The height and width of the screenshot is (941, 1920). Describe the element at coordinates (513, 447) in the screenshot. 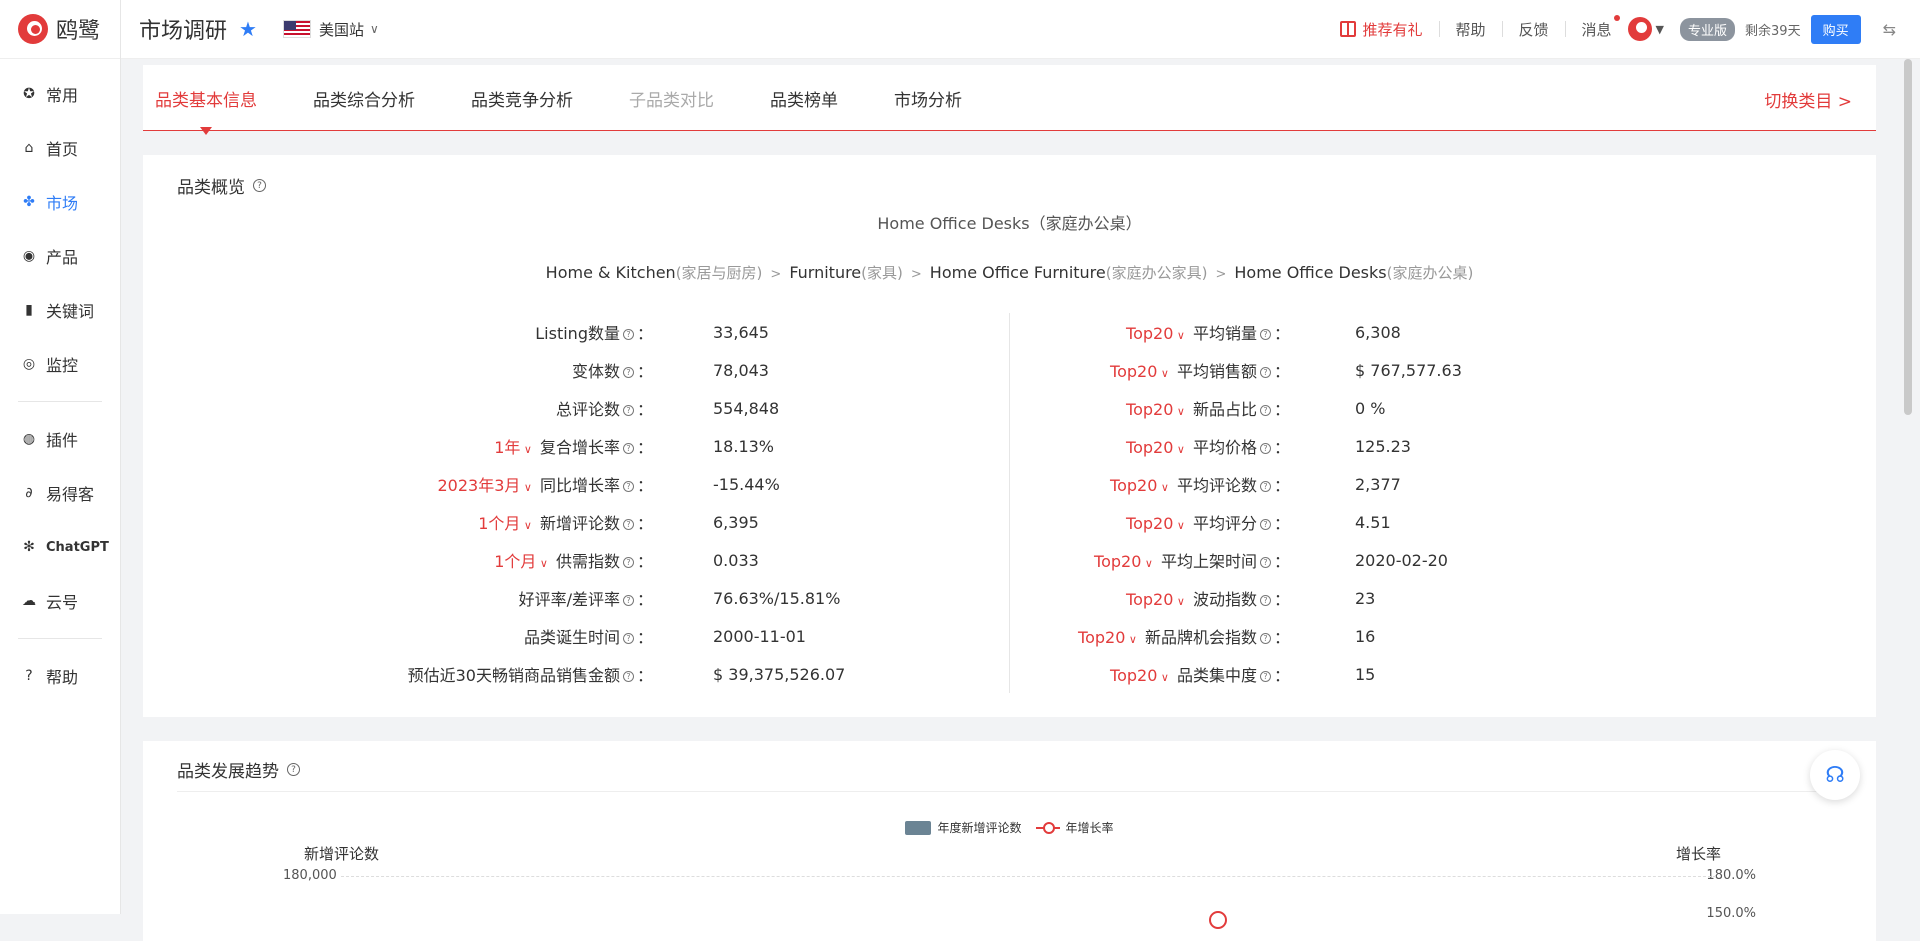

I see `period-selector: 1年 ∨` at that location.